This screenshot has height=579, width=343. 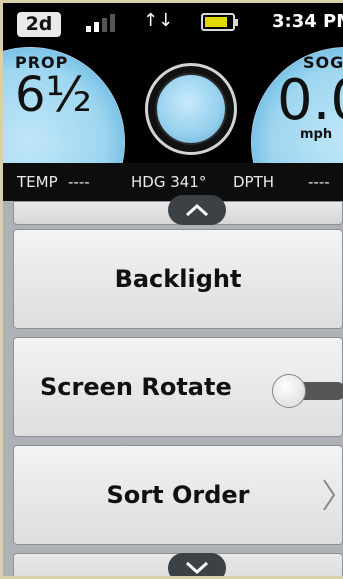 I want to click on chevron-up-icon, so click(x=197, y=210).